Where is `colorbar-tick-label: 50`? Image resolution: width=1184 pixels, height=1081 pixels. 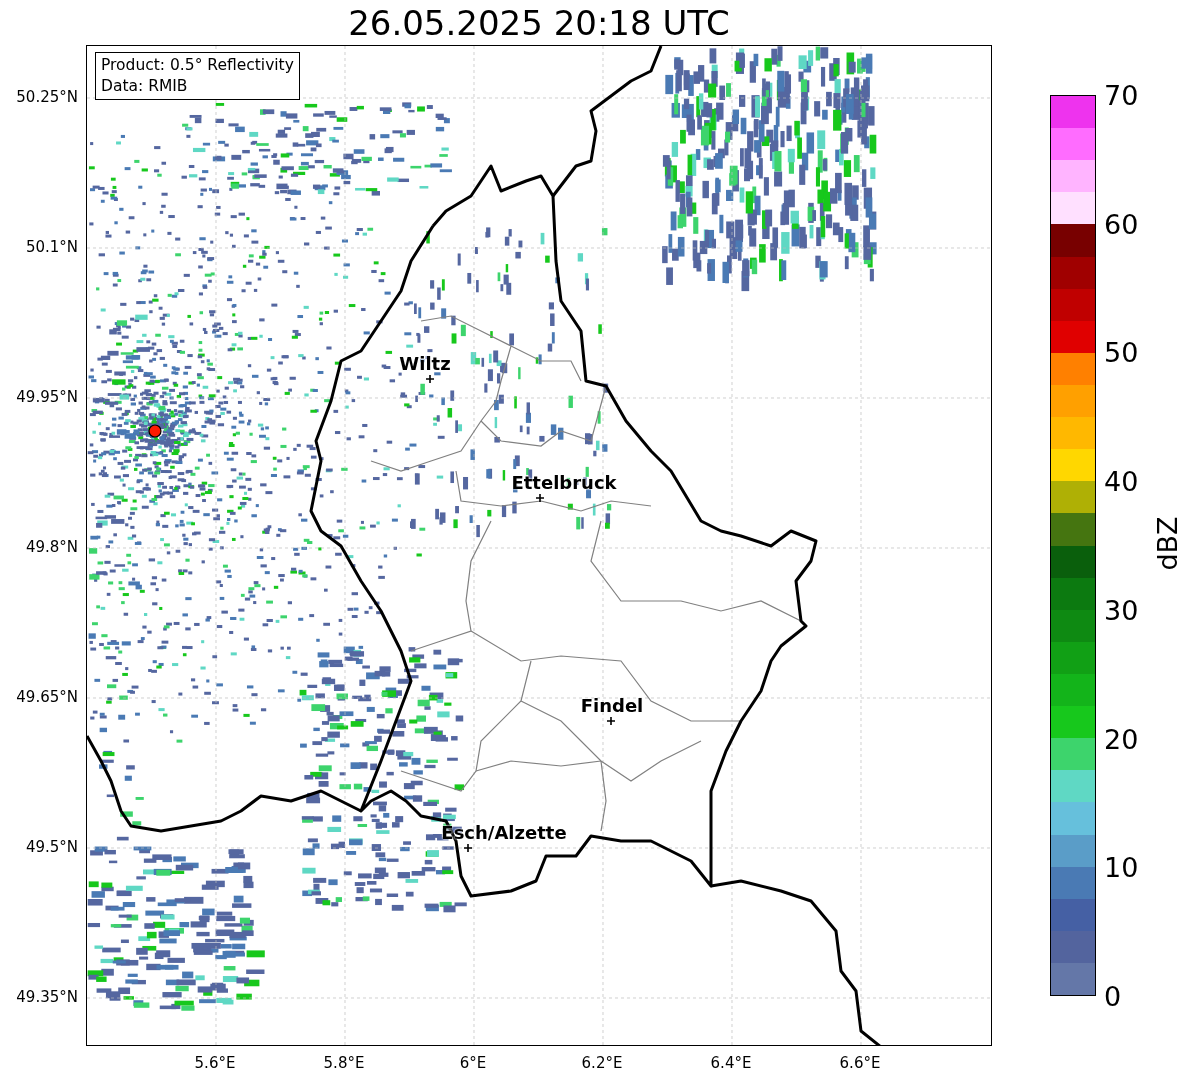 colorbar-tick-label: 50 is located at coordinates (1121, 352).